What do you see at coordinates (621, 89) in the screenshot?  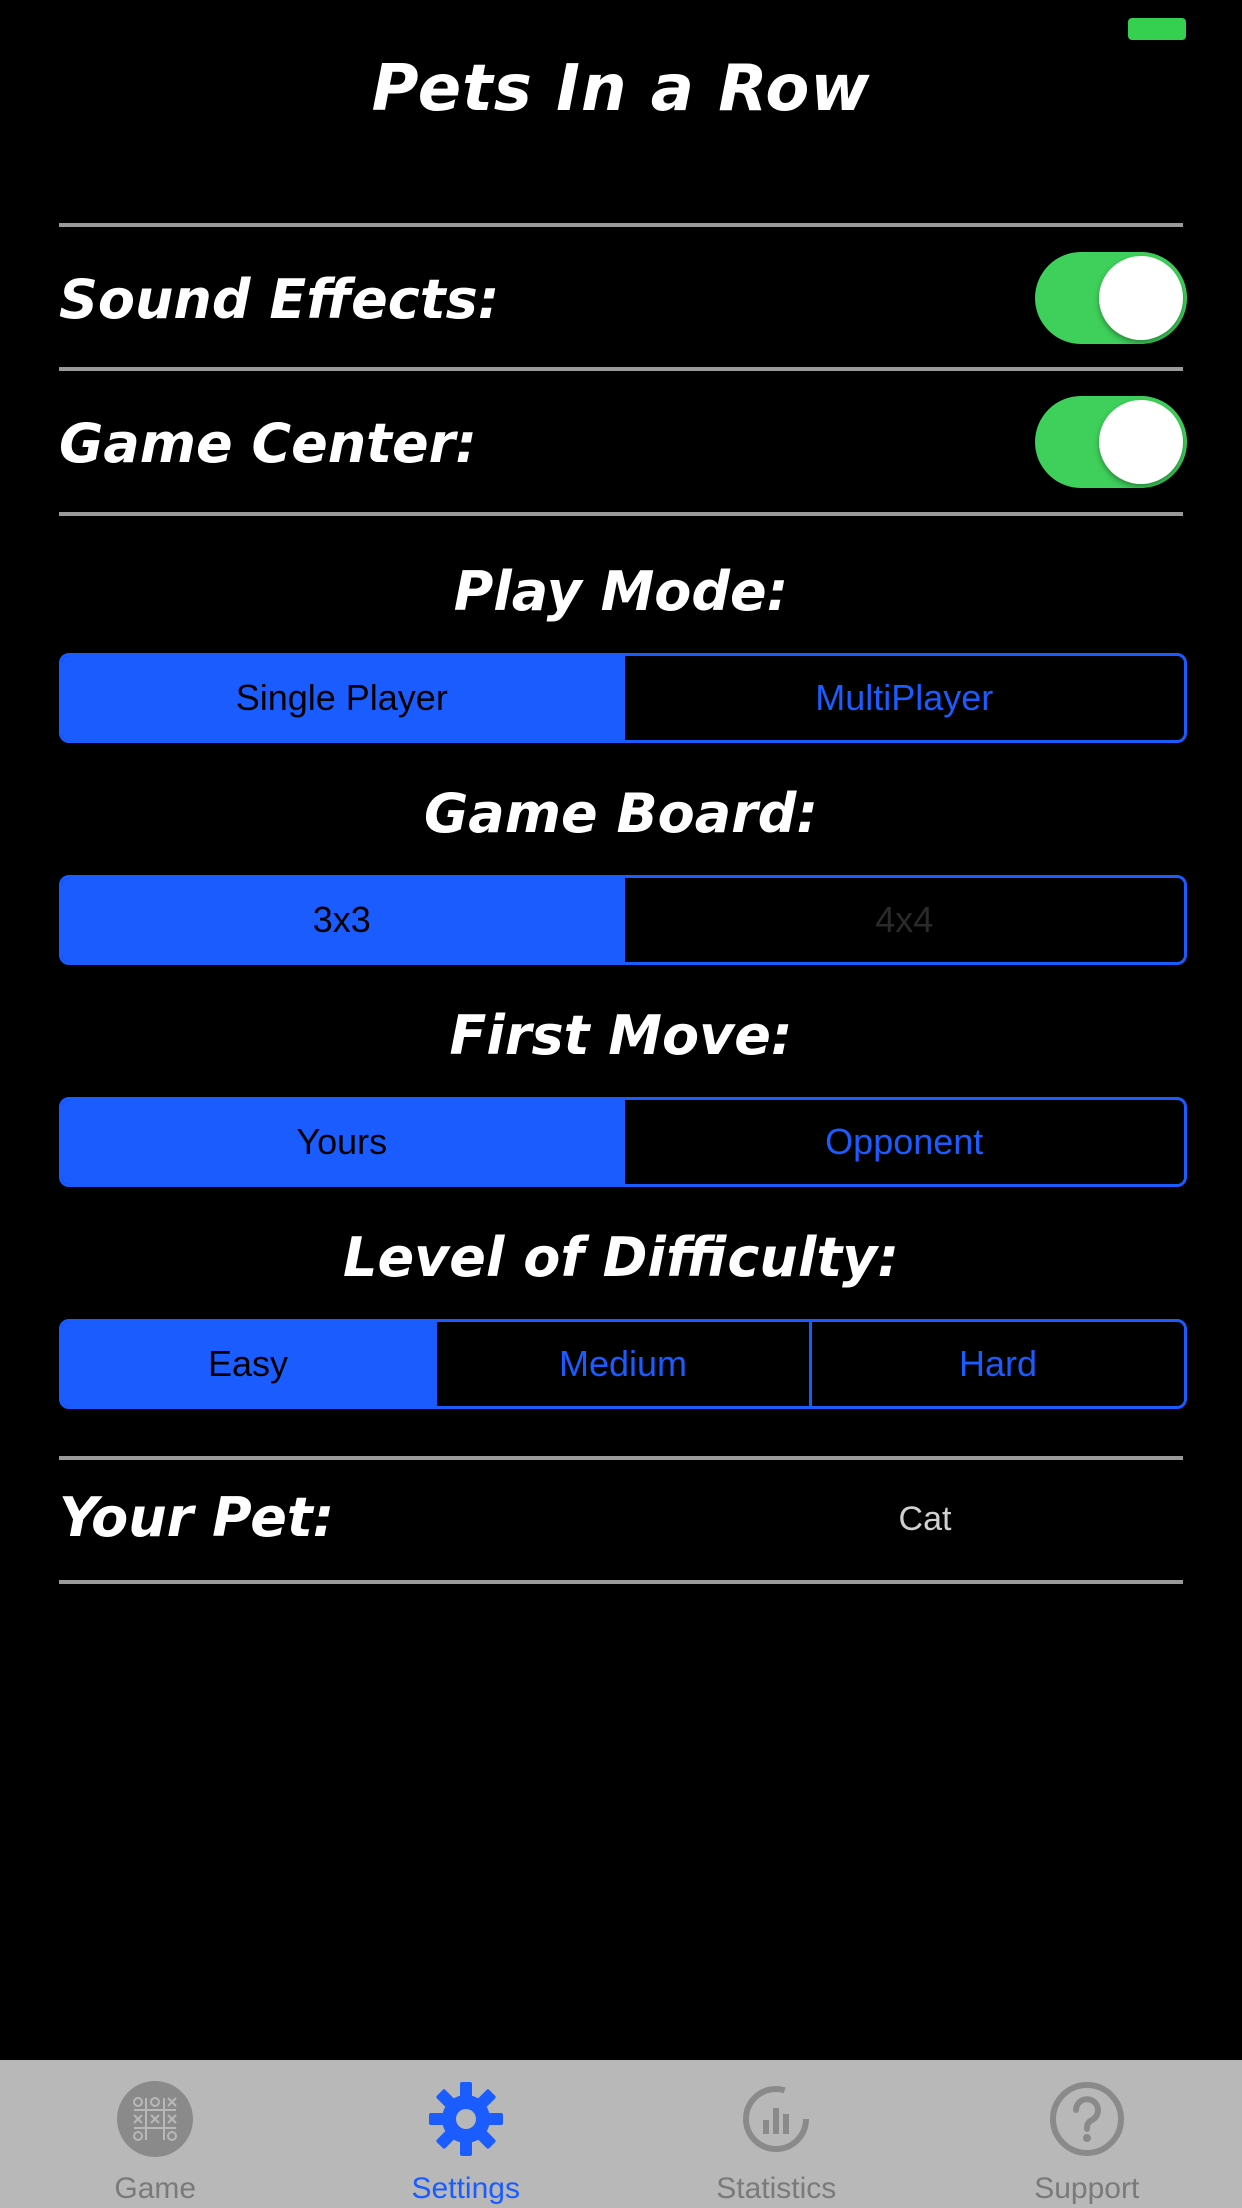 I see `page-title: Pets In a Row` at bounding box center [621, 89].